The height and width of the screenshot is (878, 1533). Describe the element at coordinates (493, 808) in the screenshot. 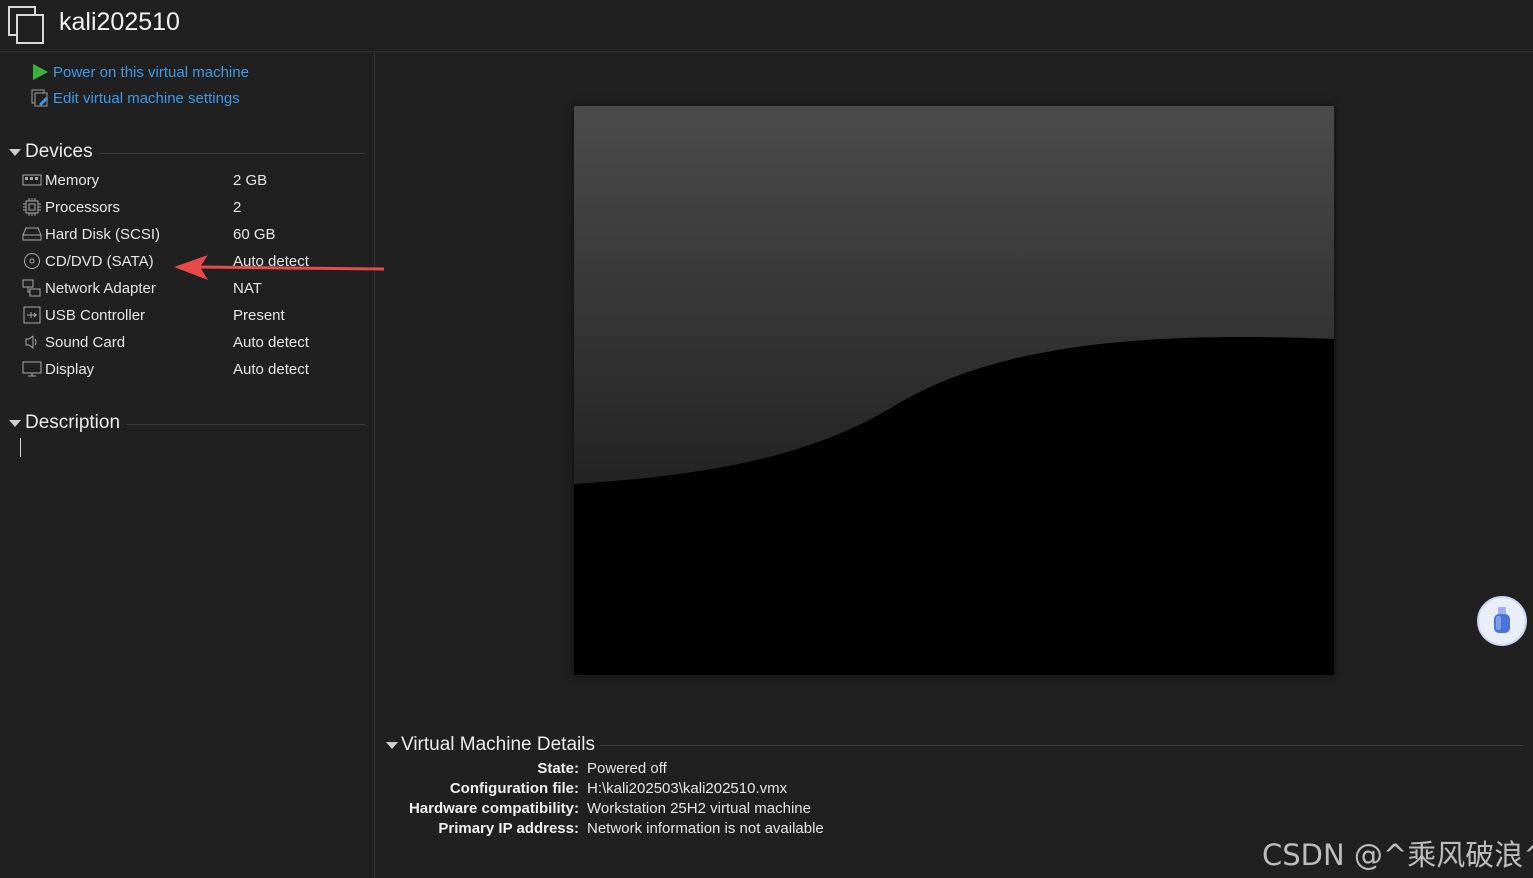

I see `detail-label: Hardware compatibility:` at that location.